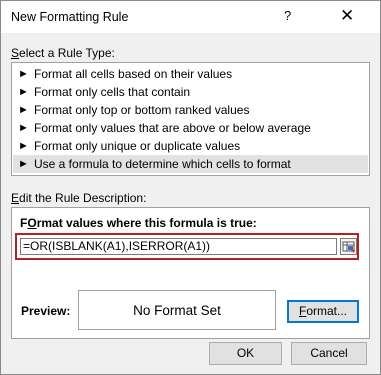 The image size is (381, 375). I want to click on formula-input: =OR(ISBLANK(A1),ISERROR(A1)), so click(178, 246).